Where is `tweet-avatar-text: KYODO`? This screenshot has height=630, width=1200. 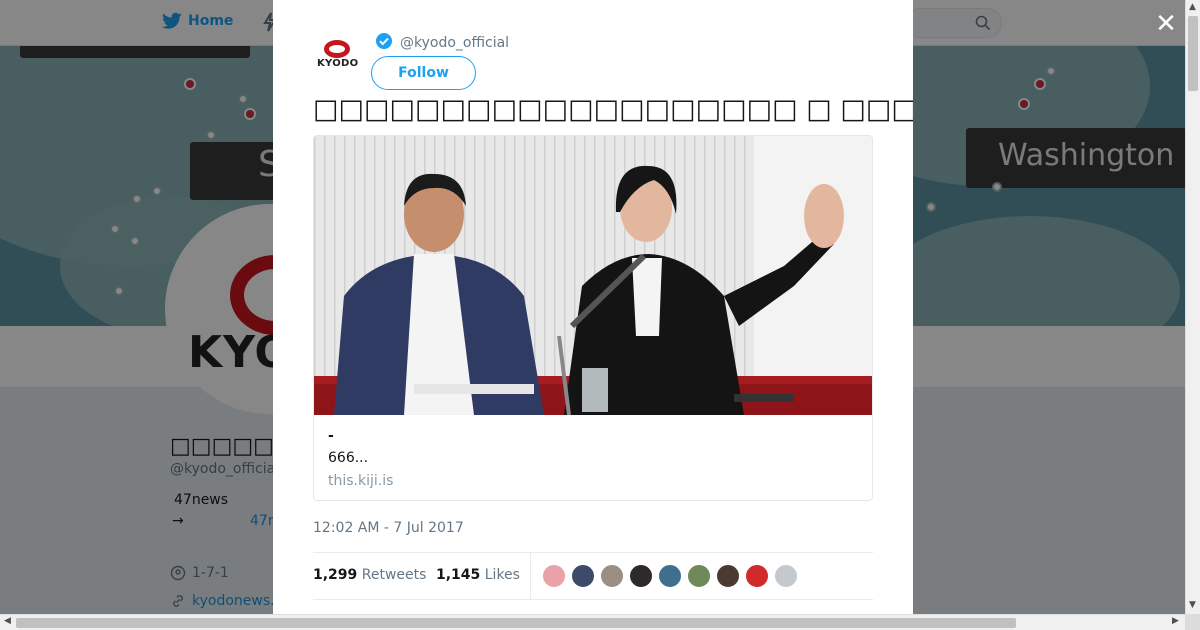 tweet-avatar-text: KYODO is located at coordinates (338, 63).